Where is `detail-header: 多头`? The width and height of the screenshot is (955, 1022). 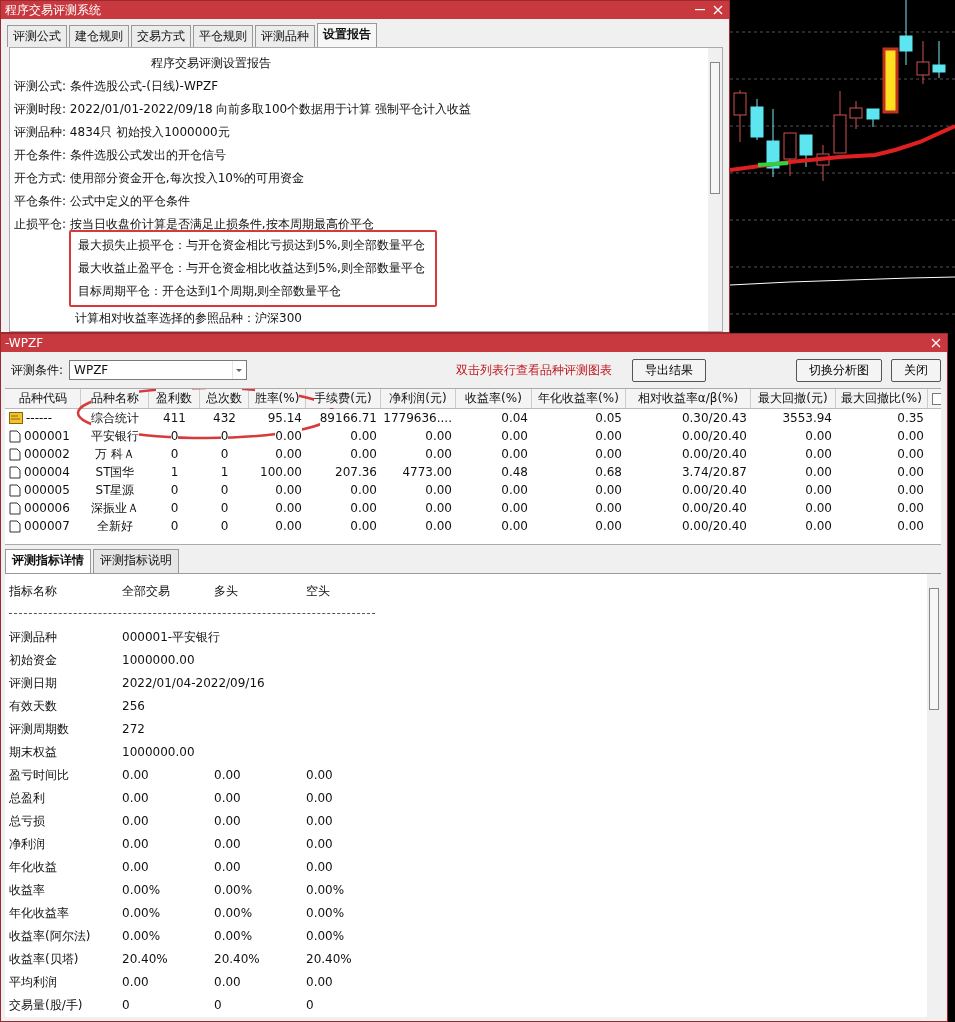
detail-header: 多头 is located at coordinates (226, 591).